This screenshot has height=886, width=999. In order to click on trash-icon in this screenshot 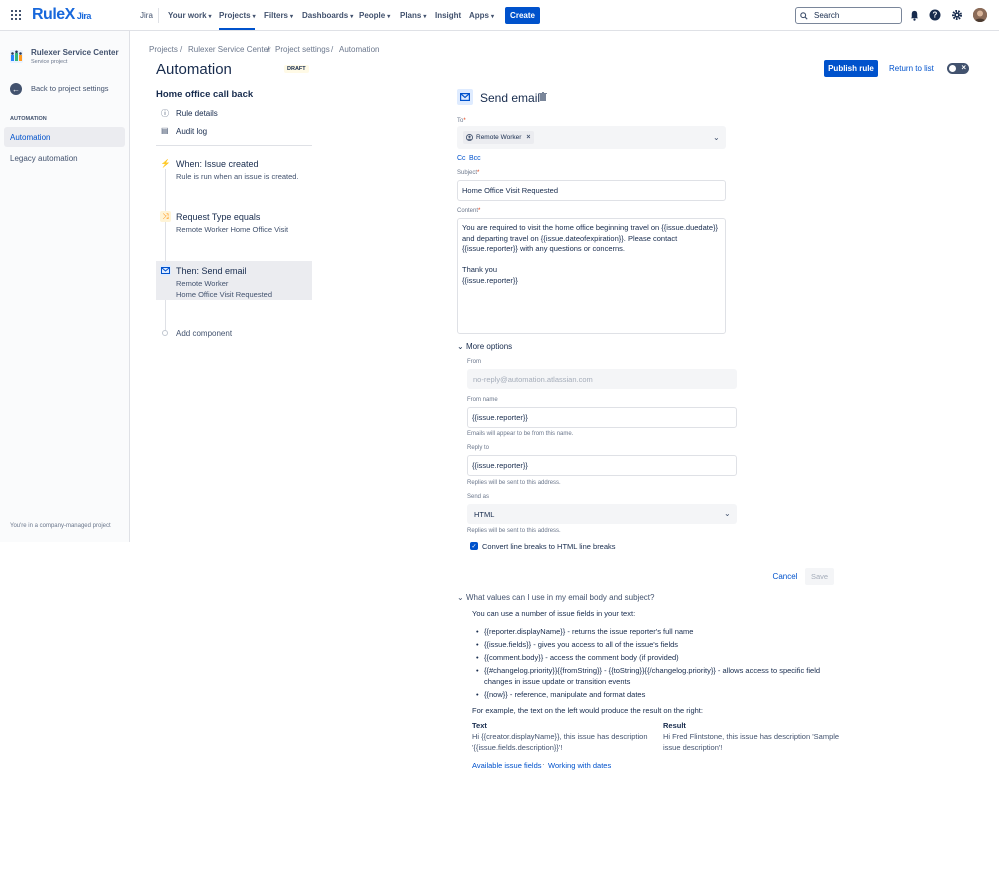, I will do `click(543, 96)`.